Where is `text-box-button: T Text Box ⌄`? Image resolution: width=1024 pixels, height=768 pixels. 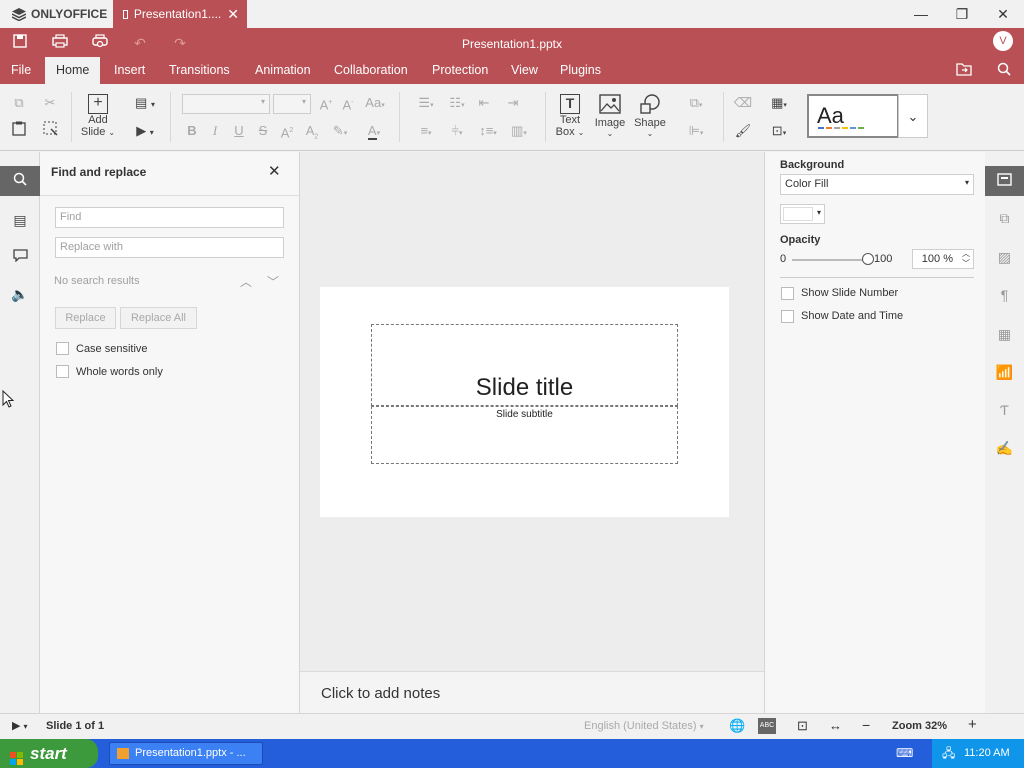
text-box-button: T Text Box ⌄ is located at coordinates (570, 116).